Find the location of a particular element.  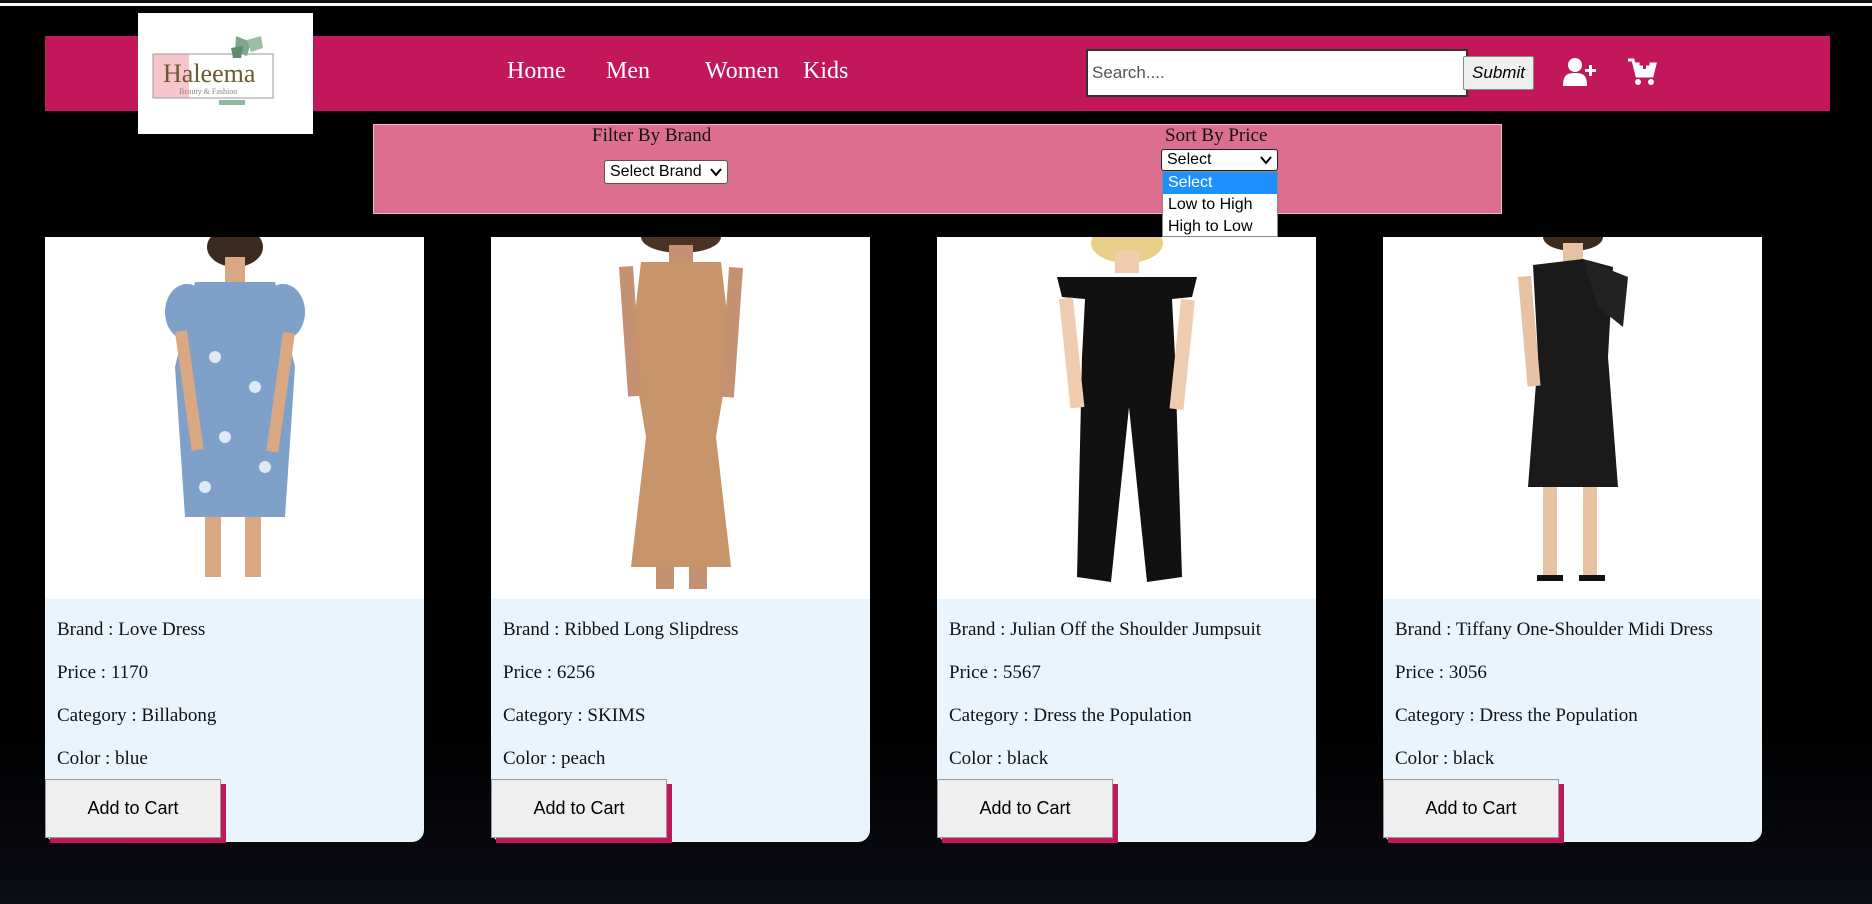

product-category: Category : Billabong is located at coordinates (137, 715).